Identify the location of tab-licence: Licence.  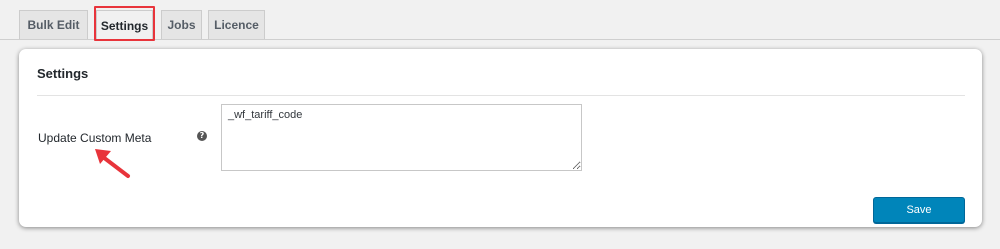
(236, 24).